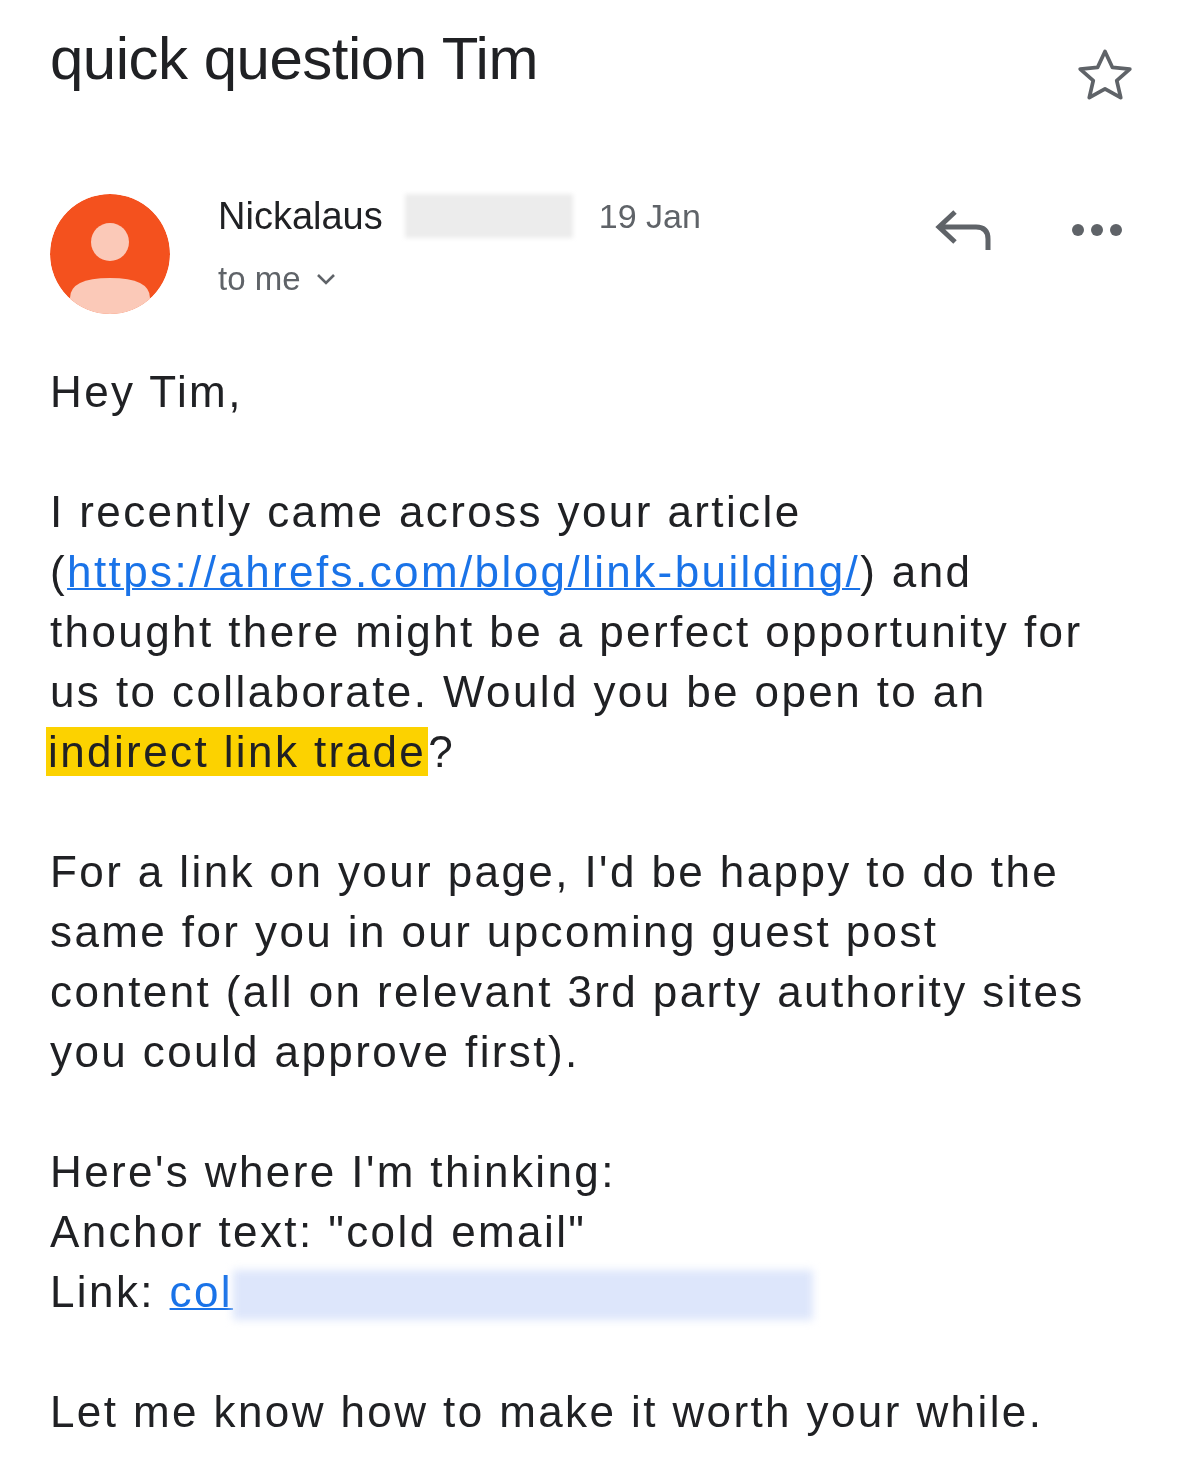  I want to click on highlighted-phrase: indirect link trade, so click(237, 751).